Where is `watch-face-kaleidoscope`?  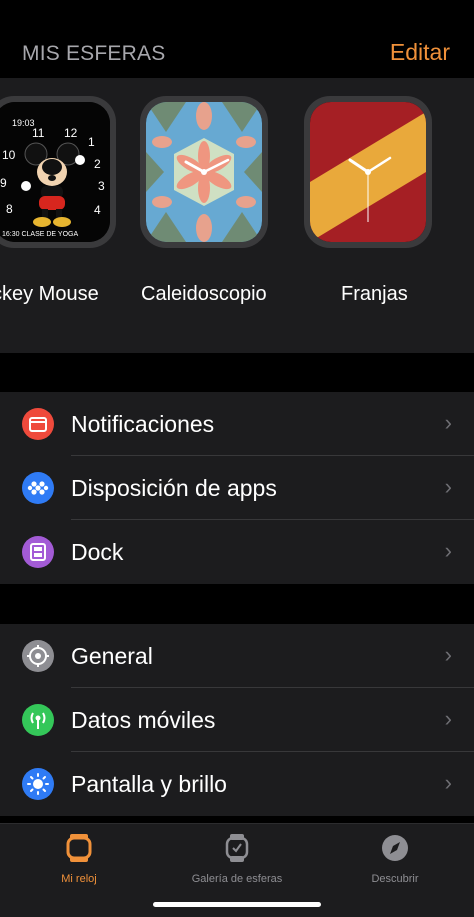 watch-face-kaleidoscope is located at coordinates (204, 172).